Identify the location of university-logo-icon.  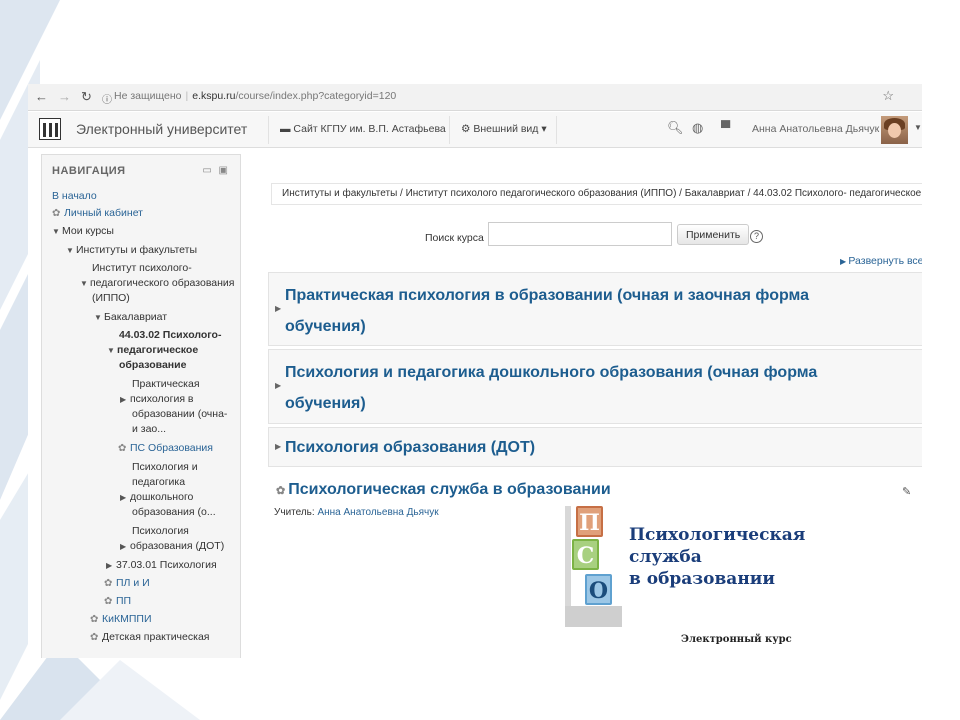
(50, 129).